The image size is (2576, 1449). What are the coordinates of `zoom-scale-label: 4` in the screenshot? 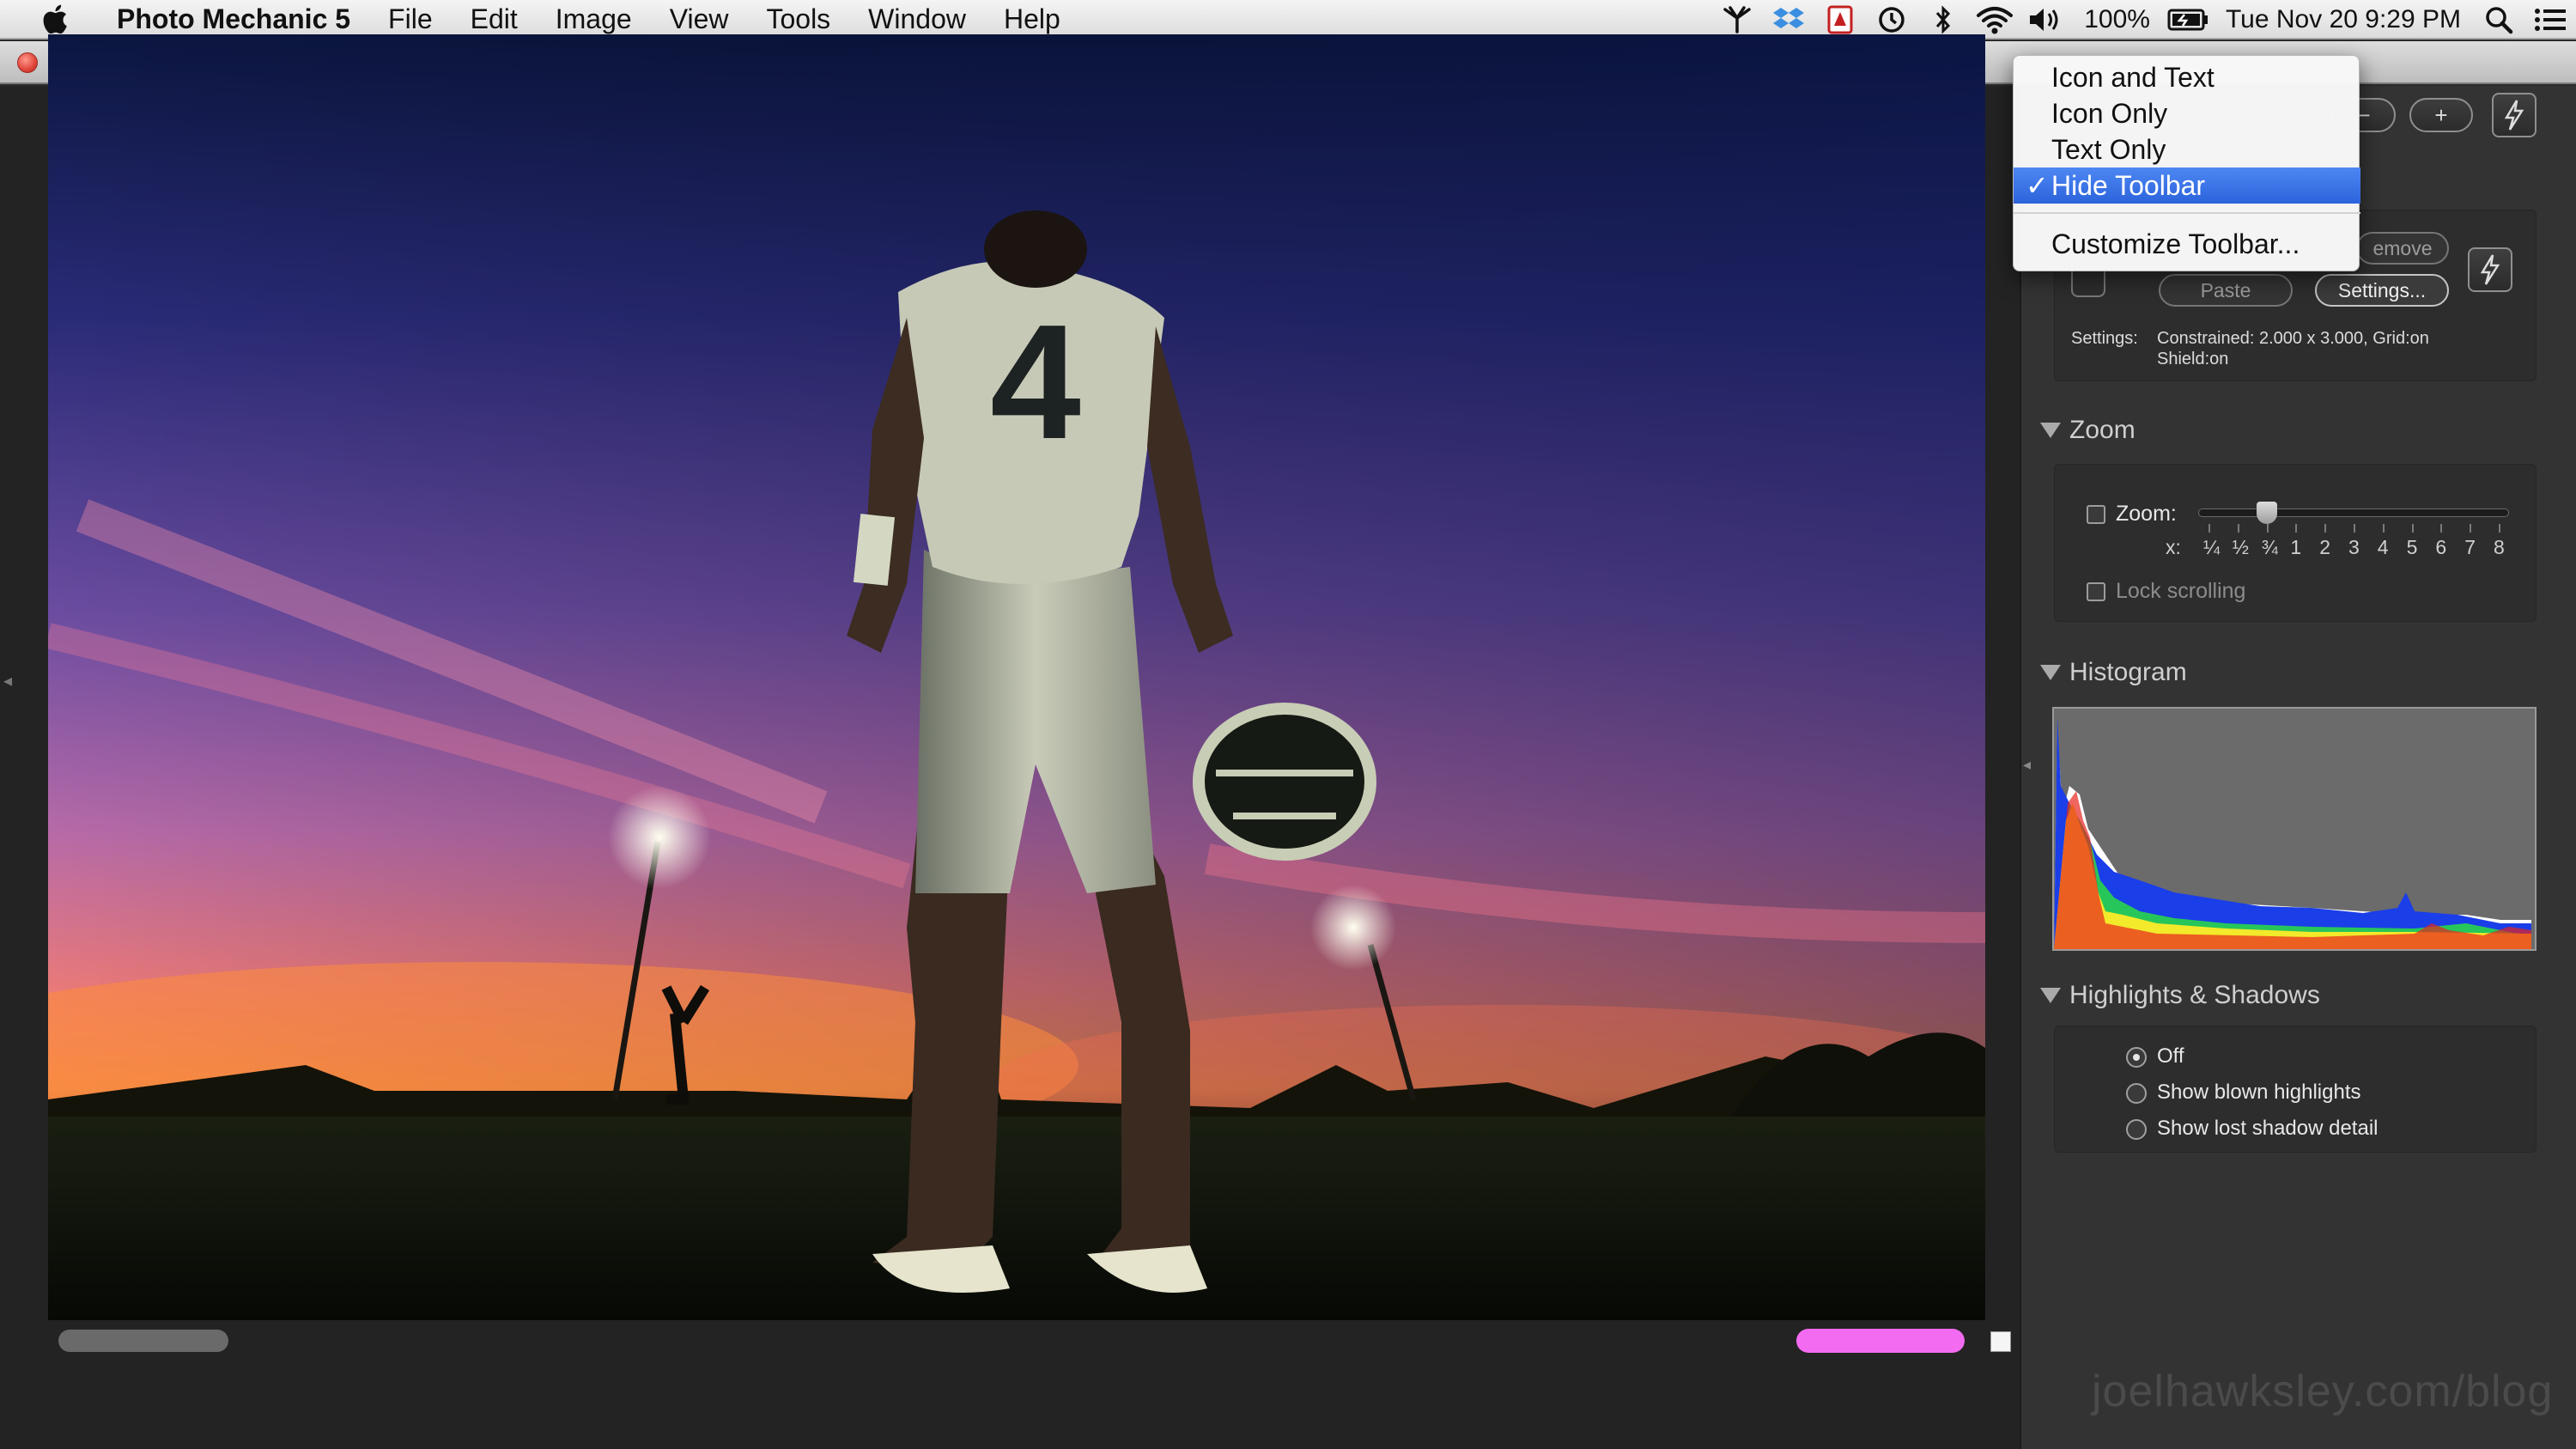 It's located at (2383, 547).